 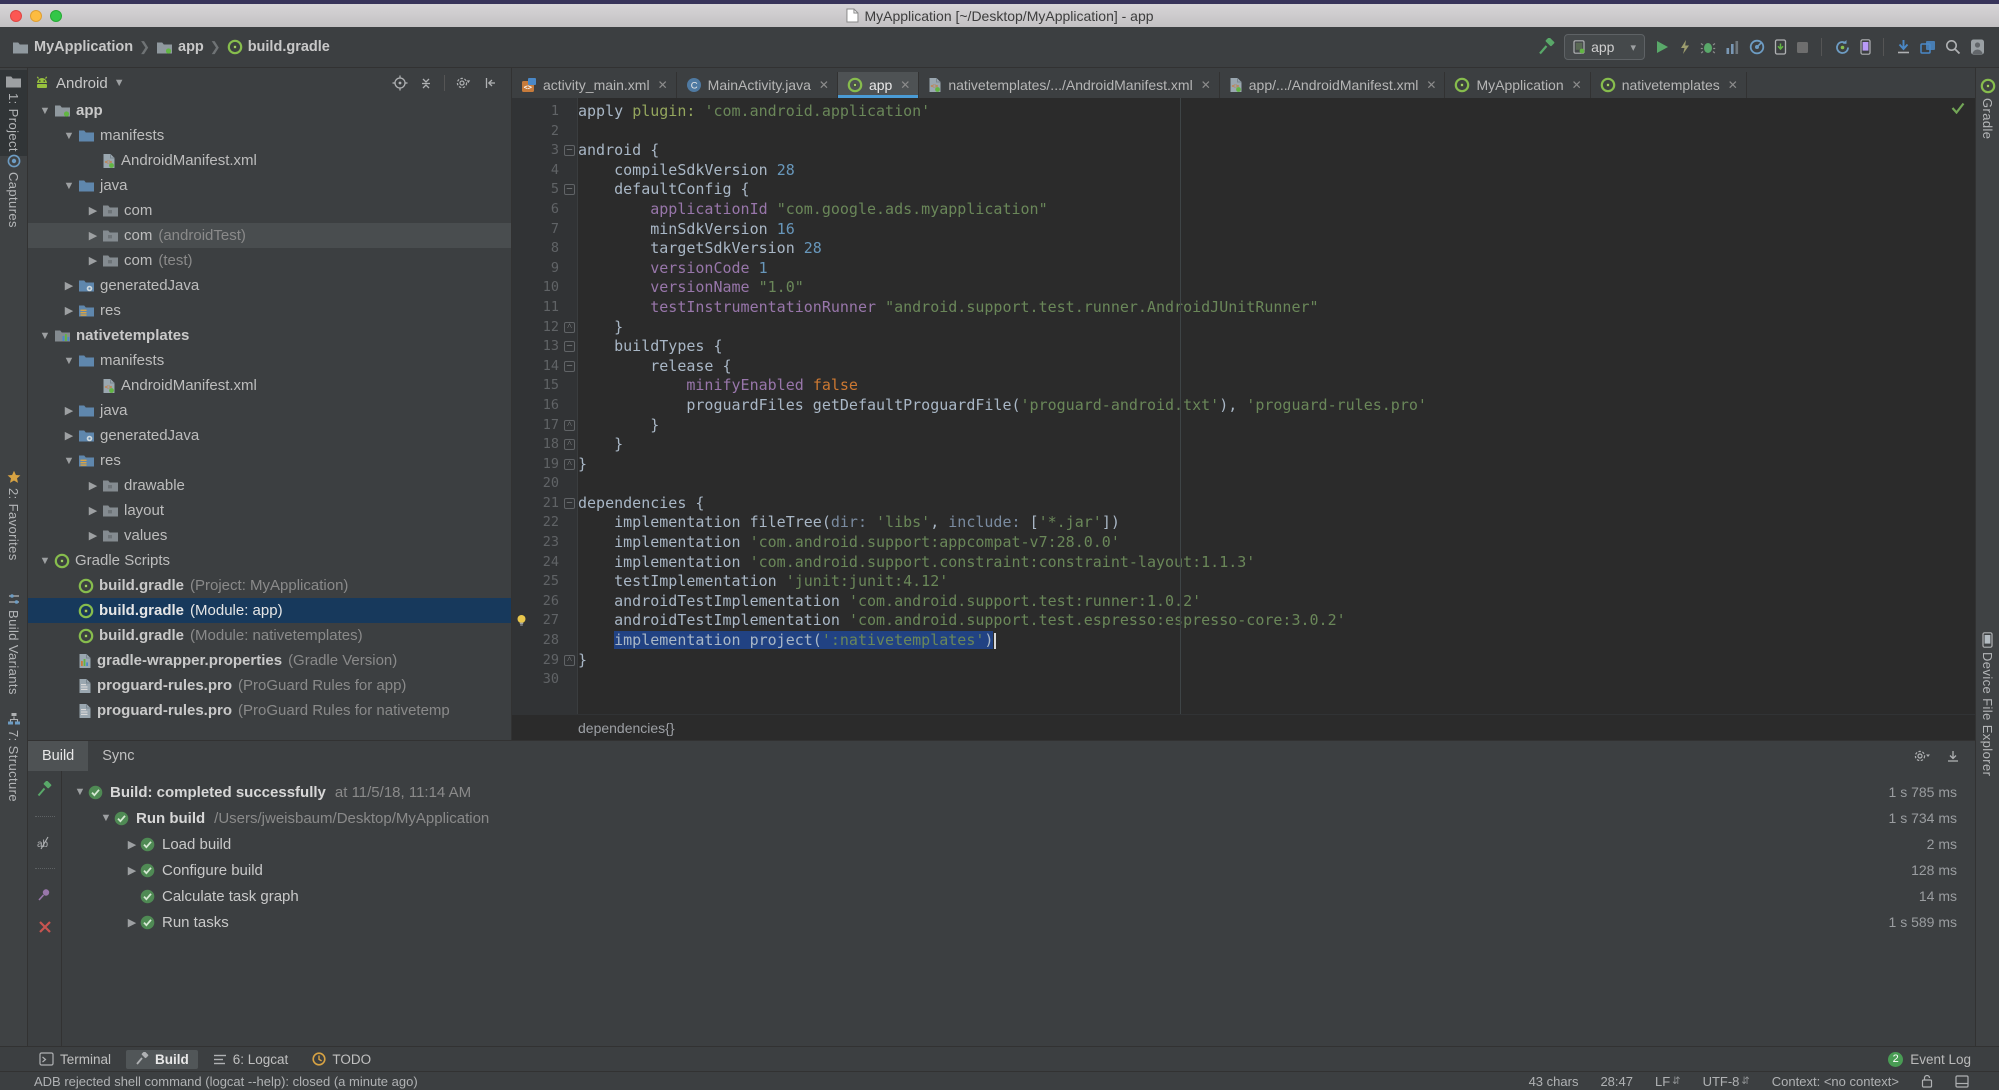 What do you see at coordinates (1842, 47) in the screenshot?
I see `gradle-sync-icon` at bounding box center [1842, 47].